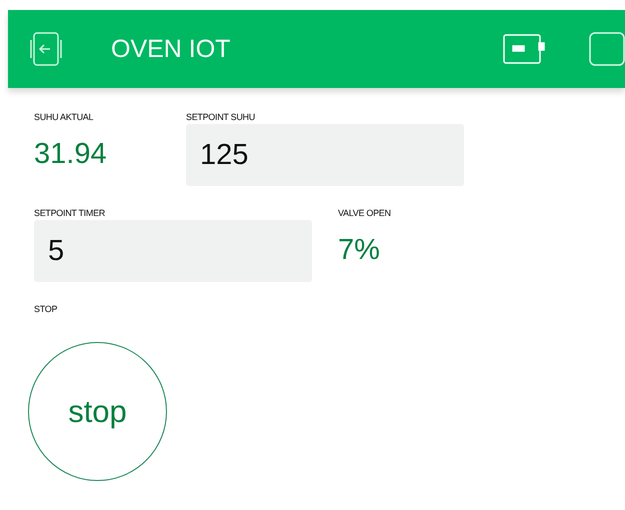  Describe the element at coordinates (221, 117) in the screenshot. I see `widget-label: SETPOINT SUHU` at that location.